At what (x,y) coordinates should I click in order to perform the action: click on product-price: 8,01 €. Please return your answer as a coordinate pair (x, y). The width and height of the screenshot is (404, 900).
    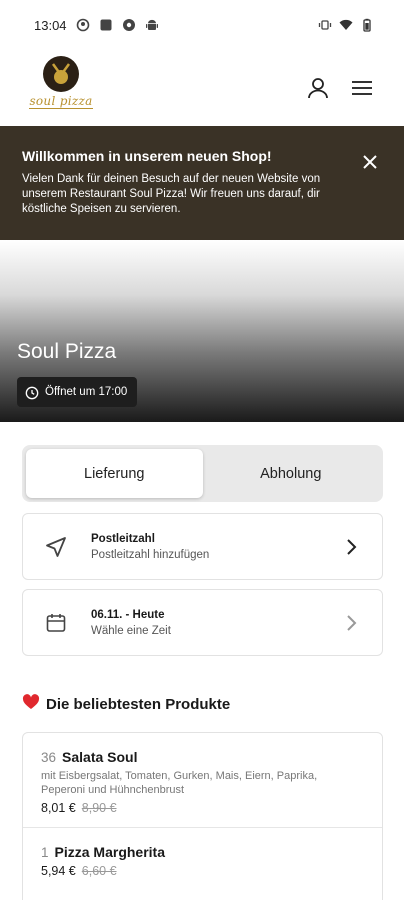
    Looking at the image, I should click on (58, 808).